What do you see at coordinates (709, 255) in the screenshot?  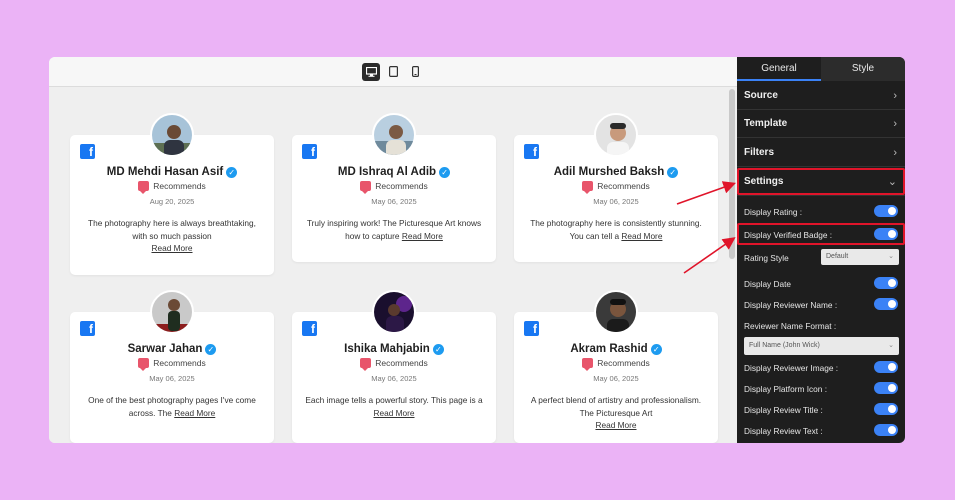 I see `arrow-to-verified-badge` at bounding box center [709, 255].